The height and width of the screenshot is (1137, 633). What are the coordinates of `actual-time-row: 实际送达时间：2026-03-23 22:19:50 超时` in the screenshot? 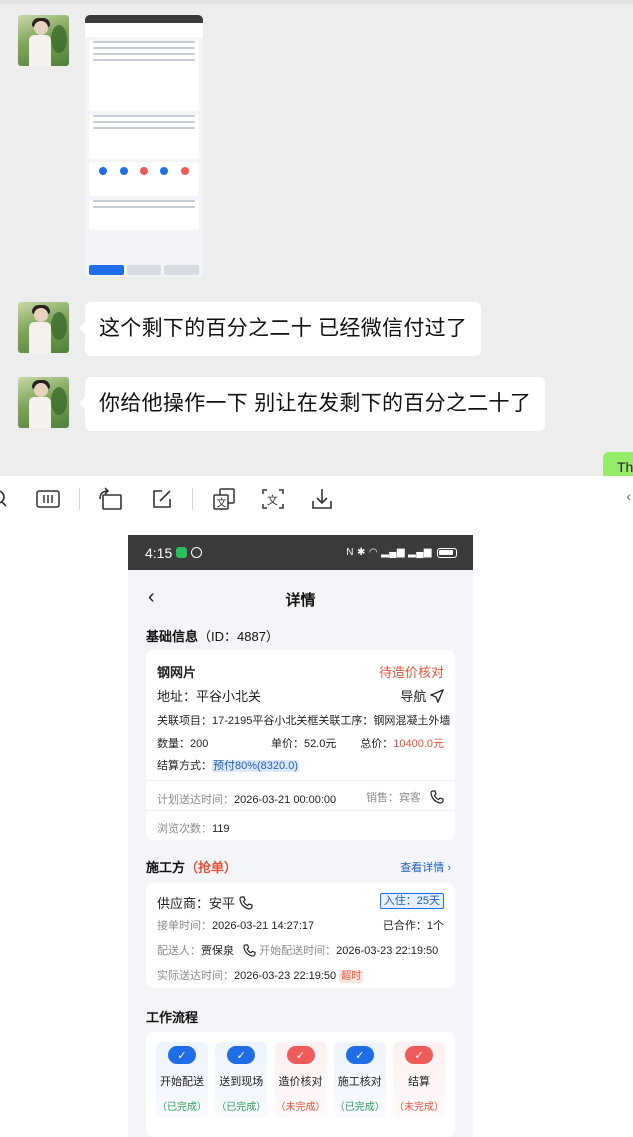 It's located at (260, 976).